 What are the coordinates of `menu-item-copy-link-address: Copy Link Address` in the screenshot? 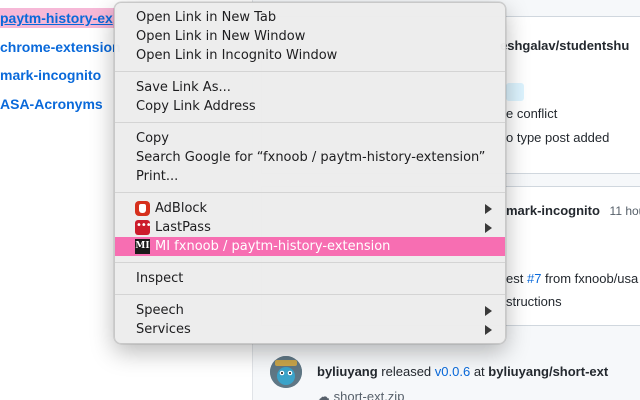 It's located at (310, 106).